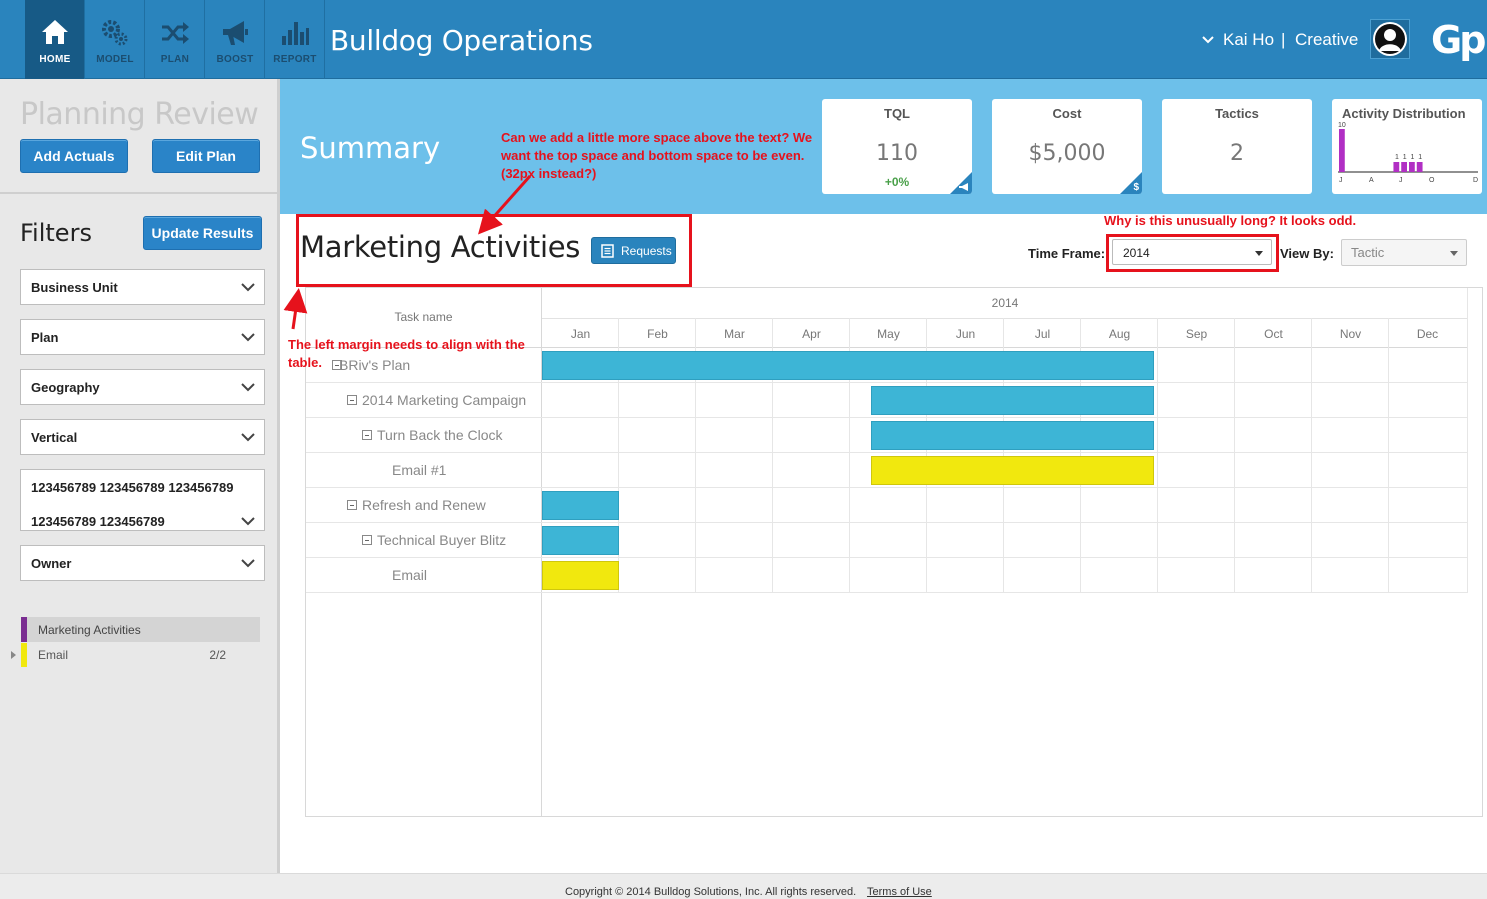 The height and width of the screenshot is (899, 1487). I want to click on nav-model-label: MODEL, so click(115, 59).